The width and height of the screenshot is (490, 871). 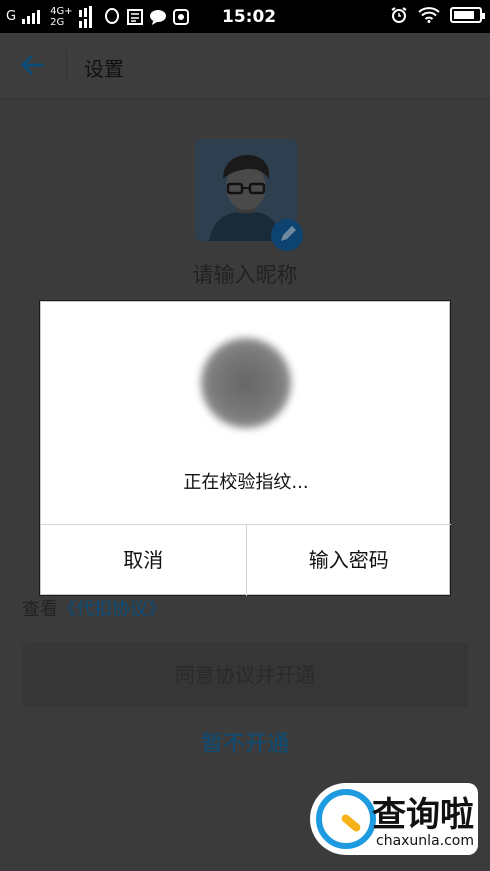 I want to click on app-notification-icon, so click(x=134, y=16).